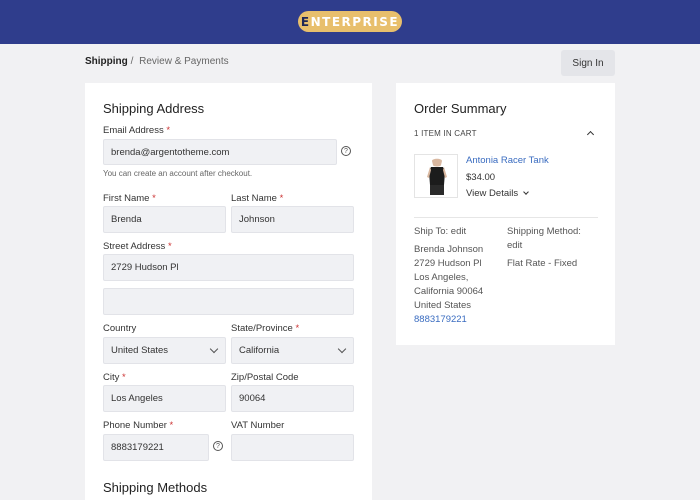 The height and width of the screenshot is (500, 700). Describe the element at coordinates (262, 328) in the screenshot. I see `state-label-text: State/Province` at that location.